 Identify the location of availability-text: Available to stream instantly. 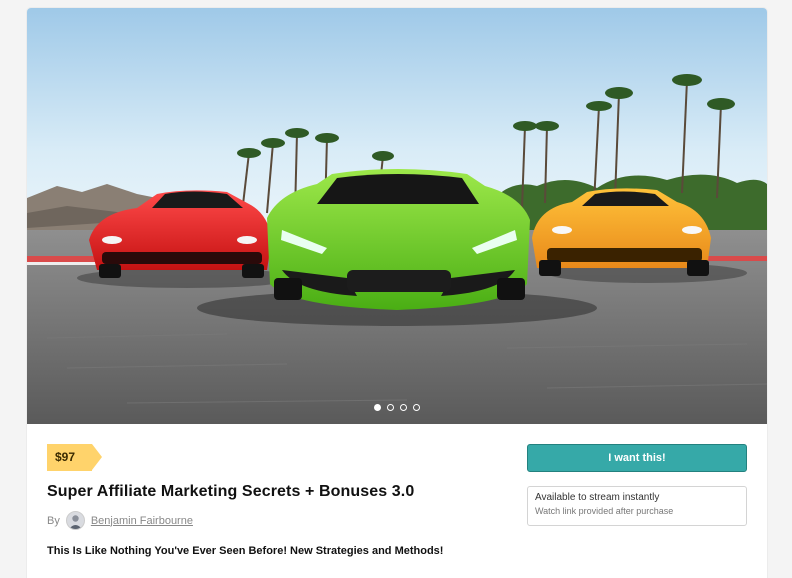
(597, 497).